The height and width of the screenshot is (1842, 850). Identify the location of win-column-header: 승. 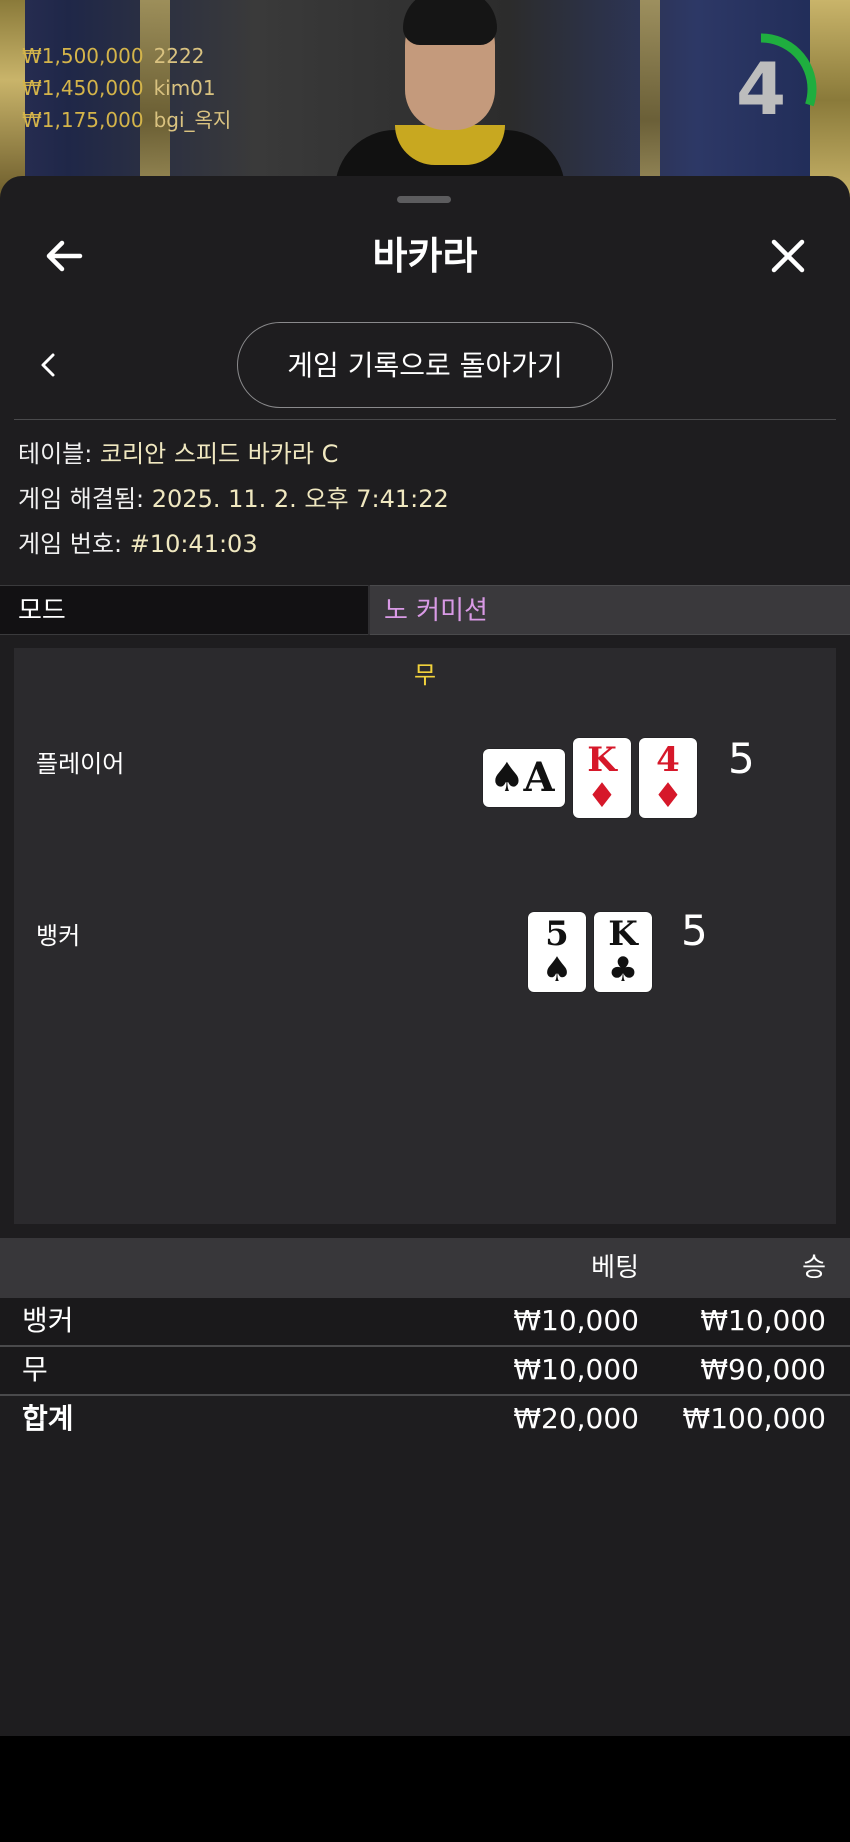
(814, 1268).